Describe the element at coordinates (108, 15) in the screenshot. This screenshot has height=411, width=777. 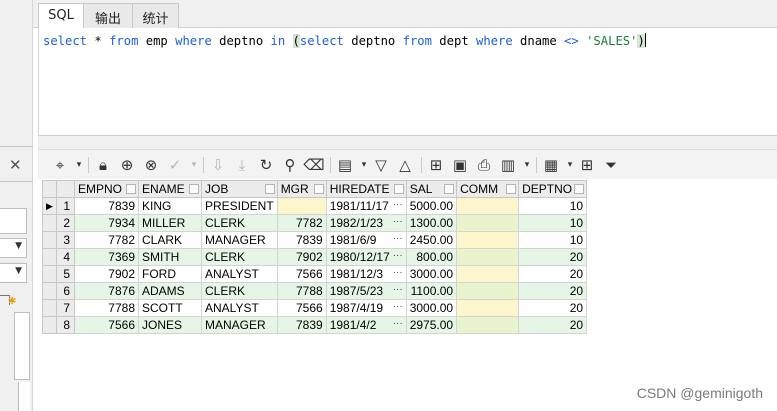
I see `tab-output: 输出` at that location.